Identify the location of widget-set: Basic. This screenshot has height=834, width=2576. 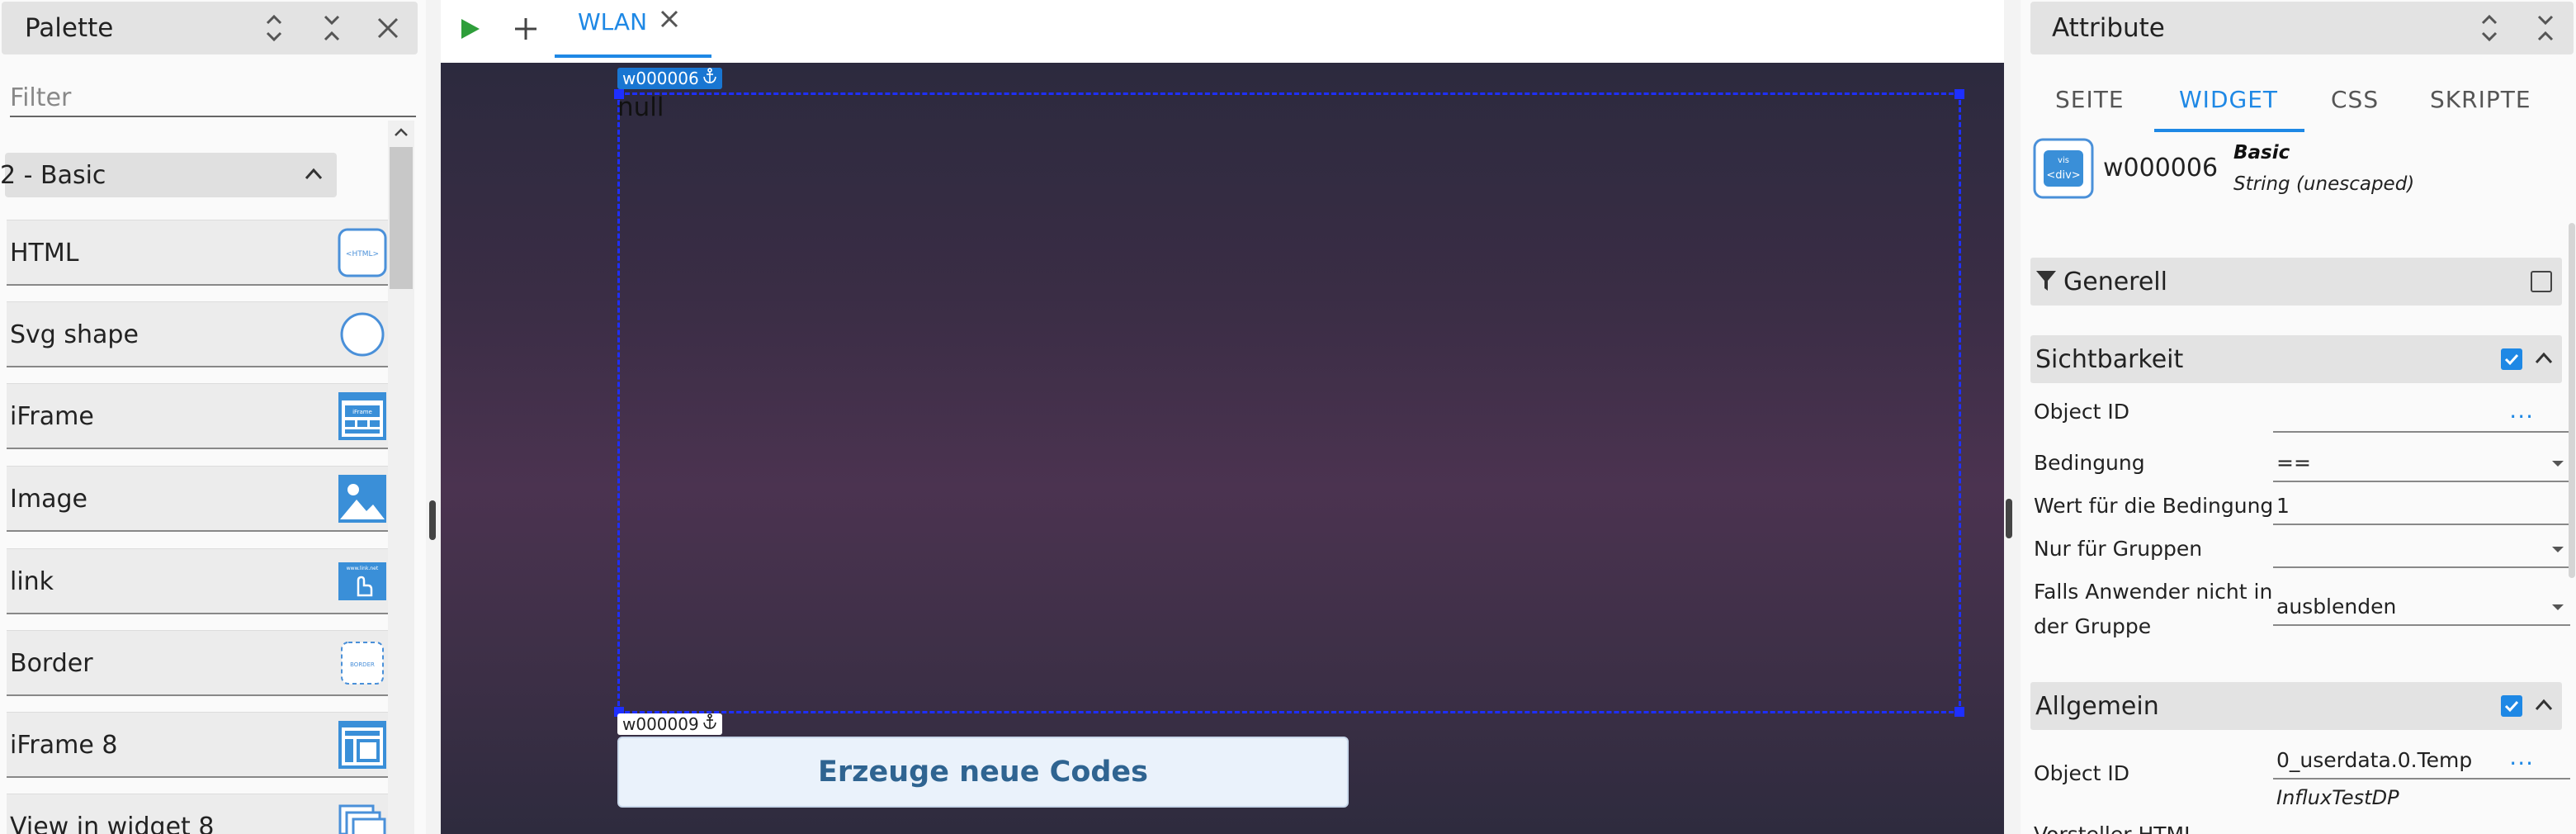
(2261, 152).